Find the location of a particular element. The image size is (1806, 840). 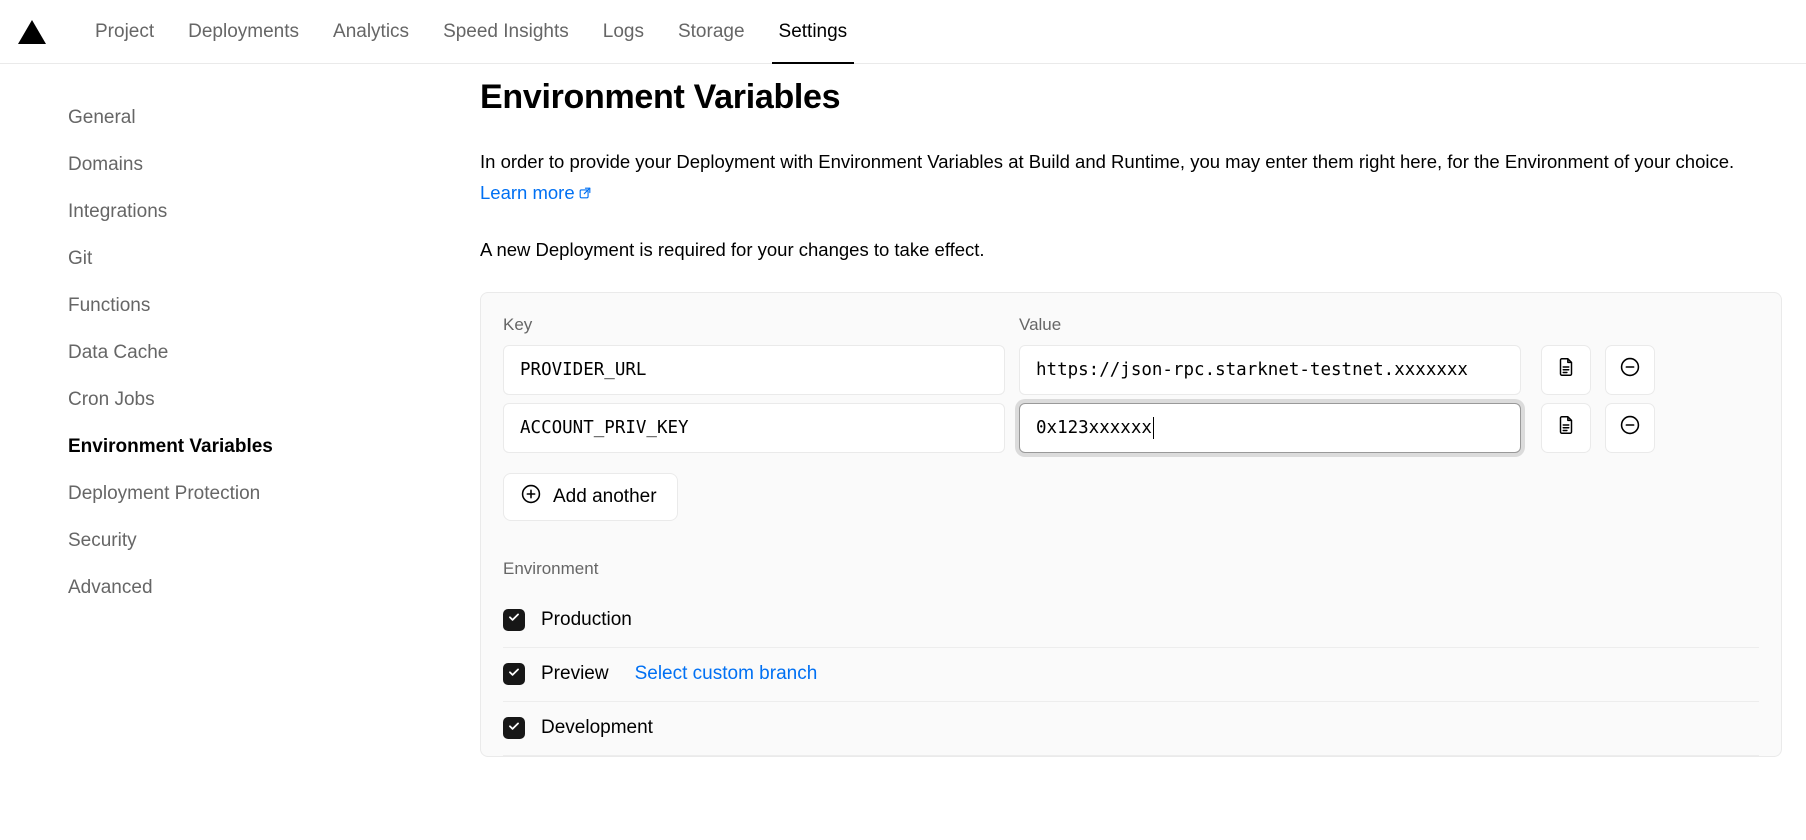

tab-speed-insights: Speed Insights is located at coordinates (506, 32).